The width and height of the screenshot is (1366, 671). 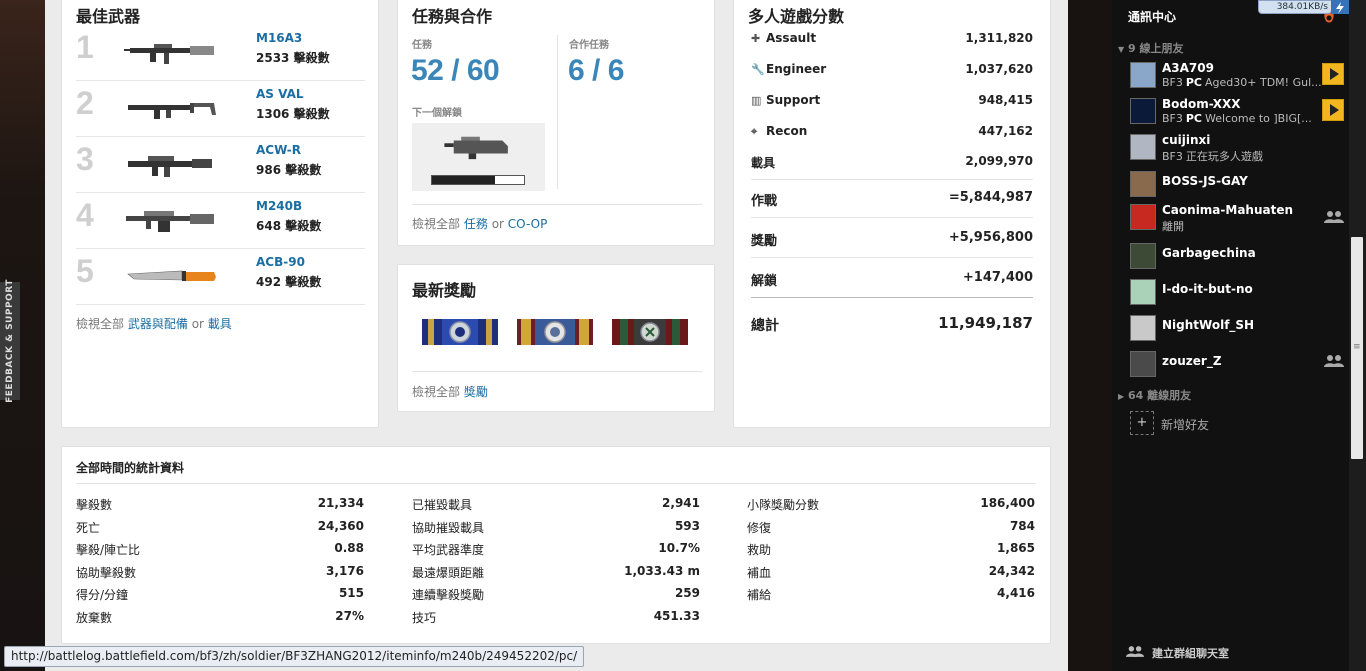 I want to click on unlock-value: +147,400, so click(x=997, y=277).